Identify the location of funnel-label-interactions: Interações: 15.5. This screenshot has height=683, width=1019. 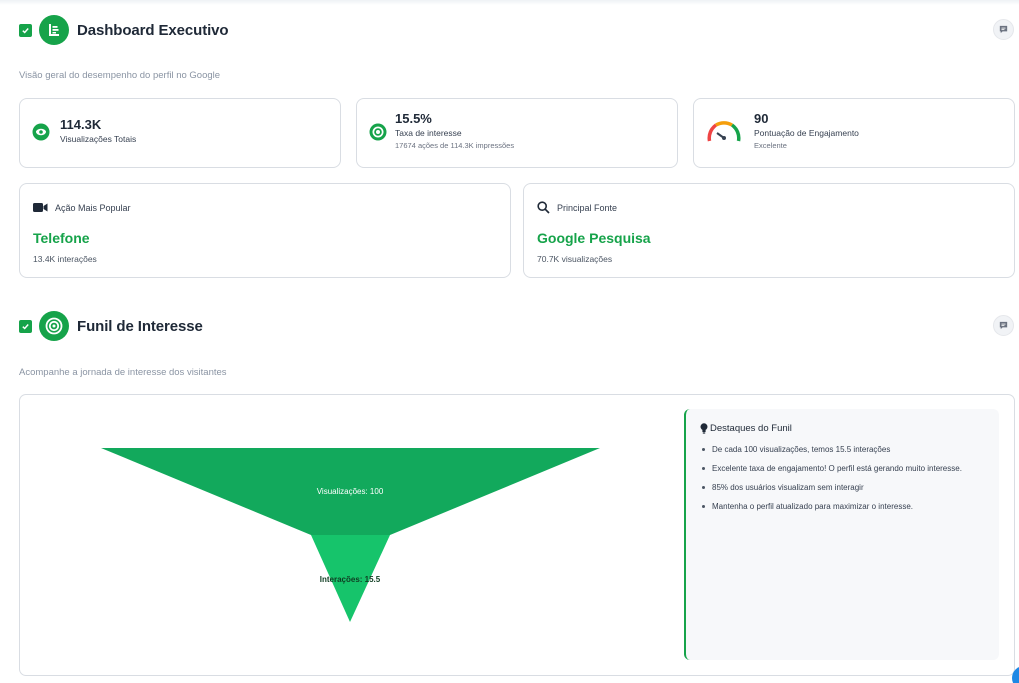
(350, 579).